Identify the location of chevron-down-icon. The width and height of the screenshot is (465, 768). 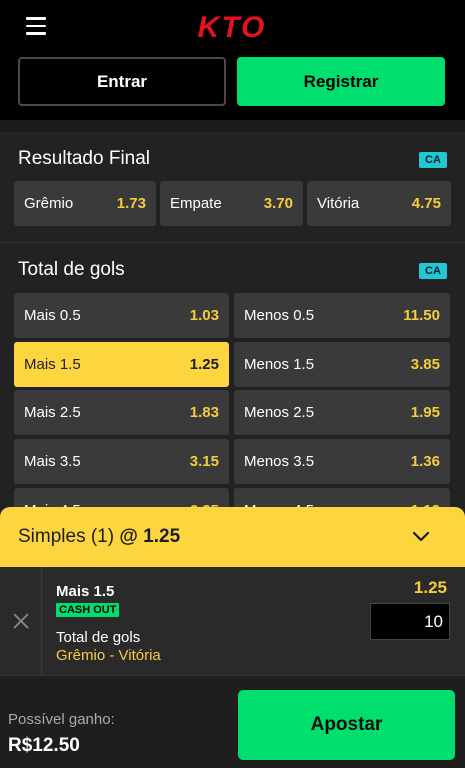
(421, 537).